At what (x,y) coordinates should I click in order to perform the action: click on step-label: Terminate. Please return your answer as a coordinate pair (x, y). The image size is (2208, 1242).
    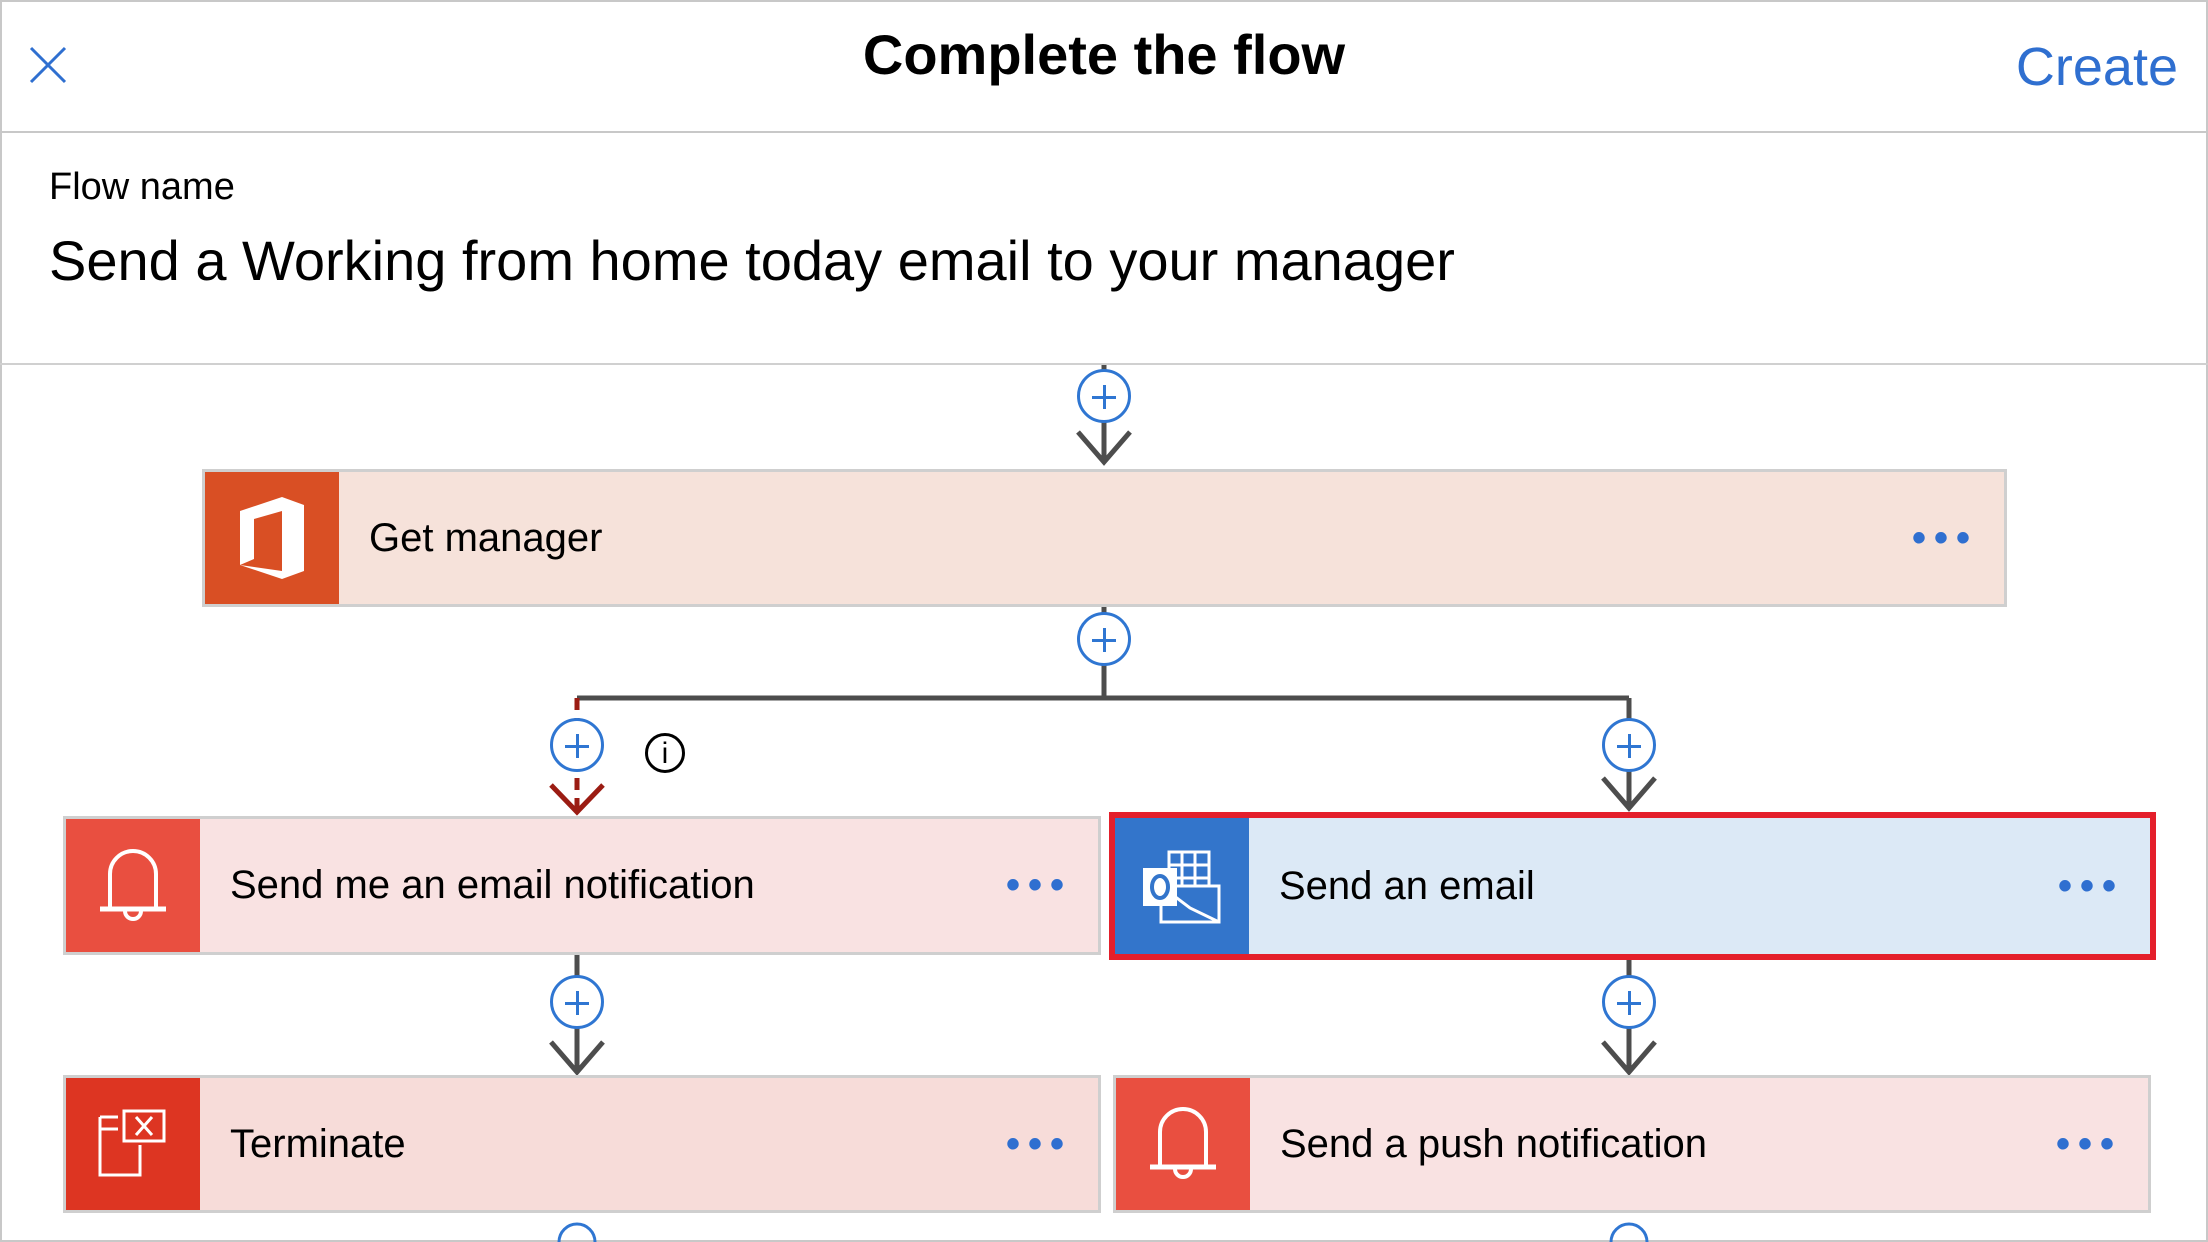
    Looking at the image, I should click on (318, 1143).